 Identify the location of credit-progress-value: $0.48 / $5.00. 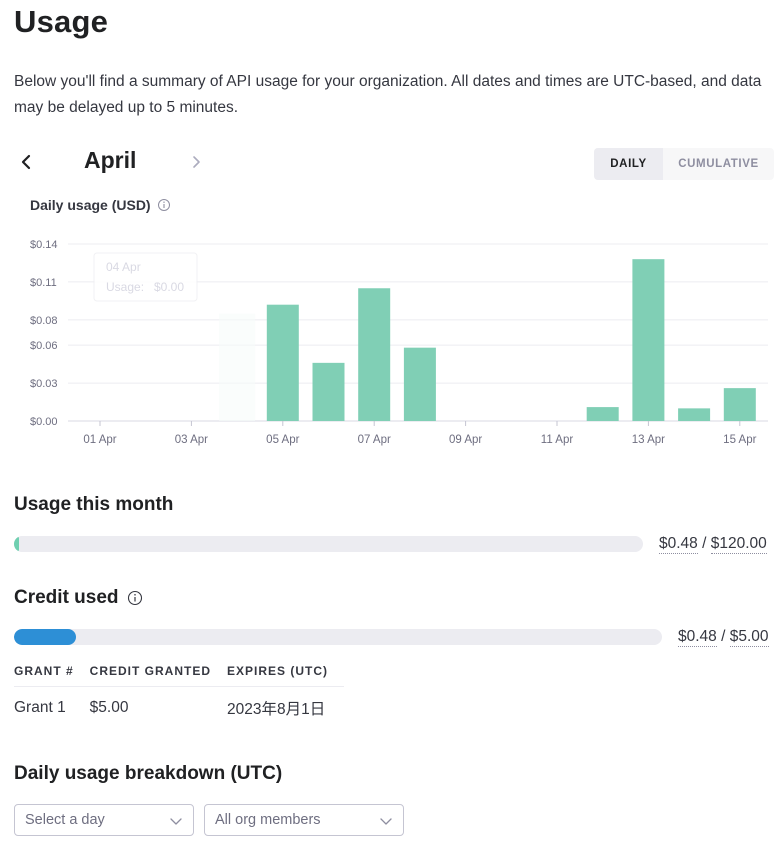
(723, 637).